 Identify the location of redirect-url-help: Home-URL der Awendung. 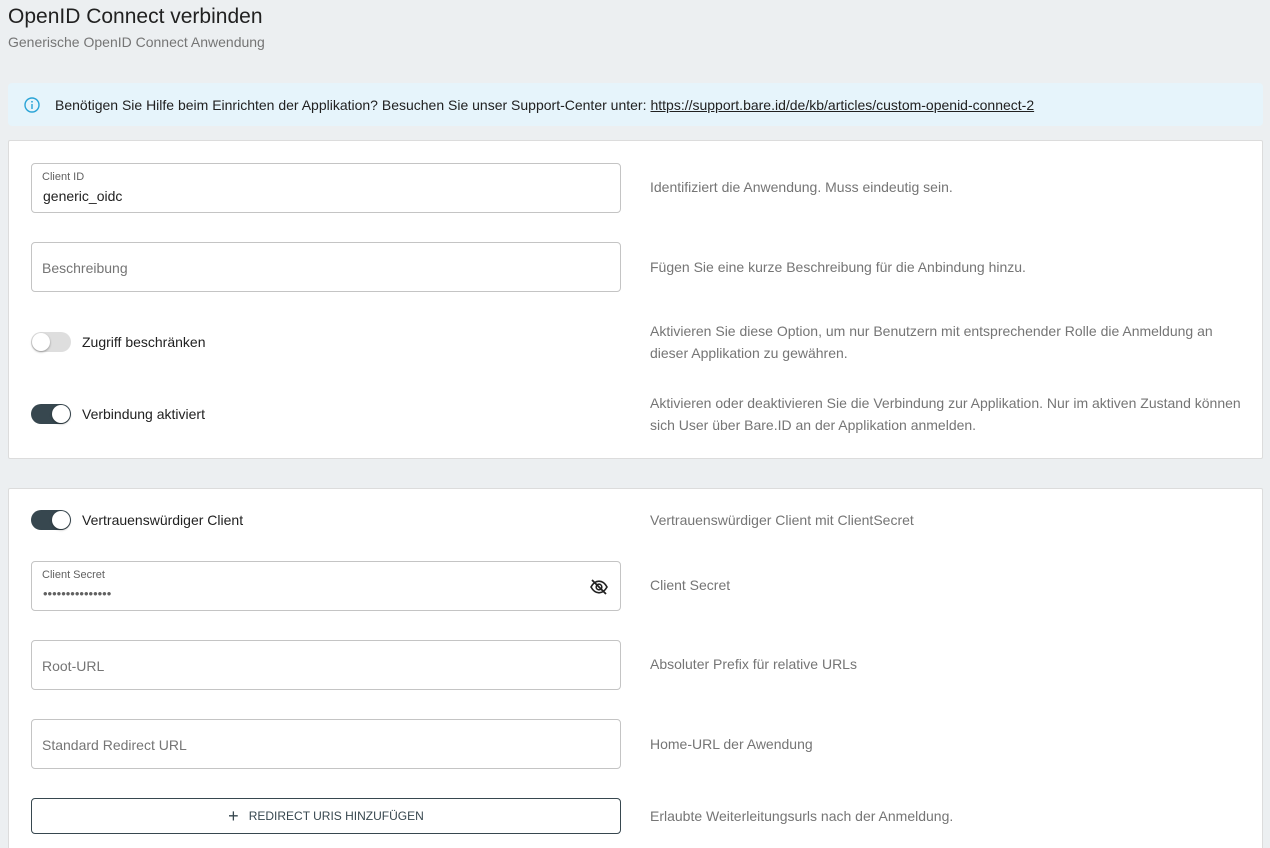
(731, 744).